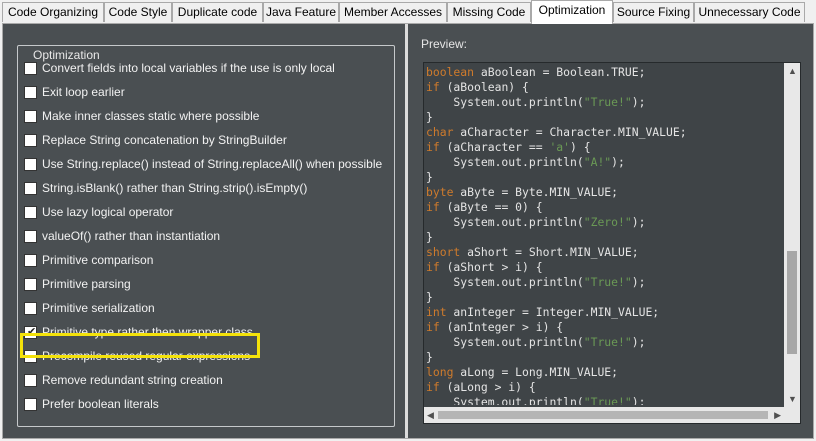  I want to click on option-redundant-string-creation: Remove redundant string creation, so click(123, 380).